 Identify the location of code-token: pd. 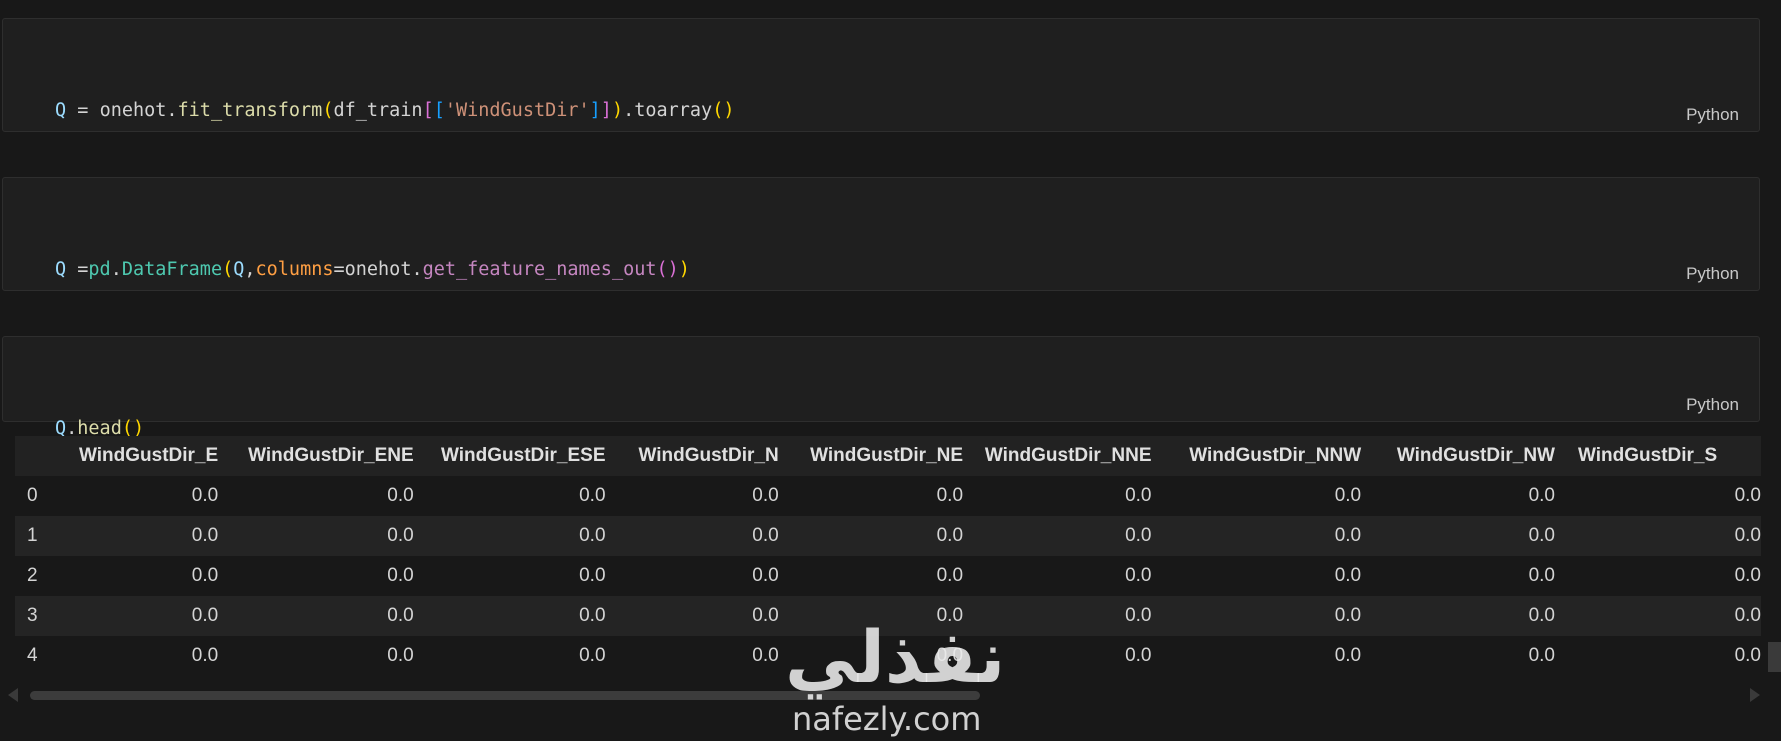
(99, 269).